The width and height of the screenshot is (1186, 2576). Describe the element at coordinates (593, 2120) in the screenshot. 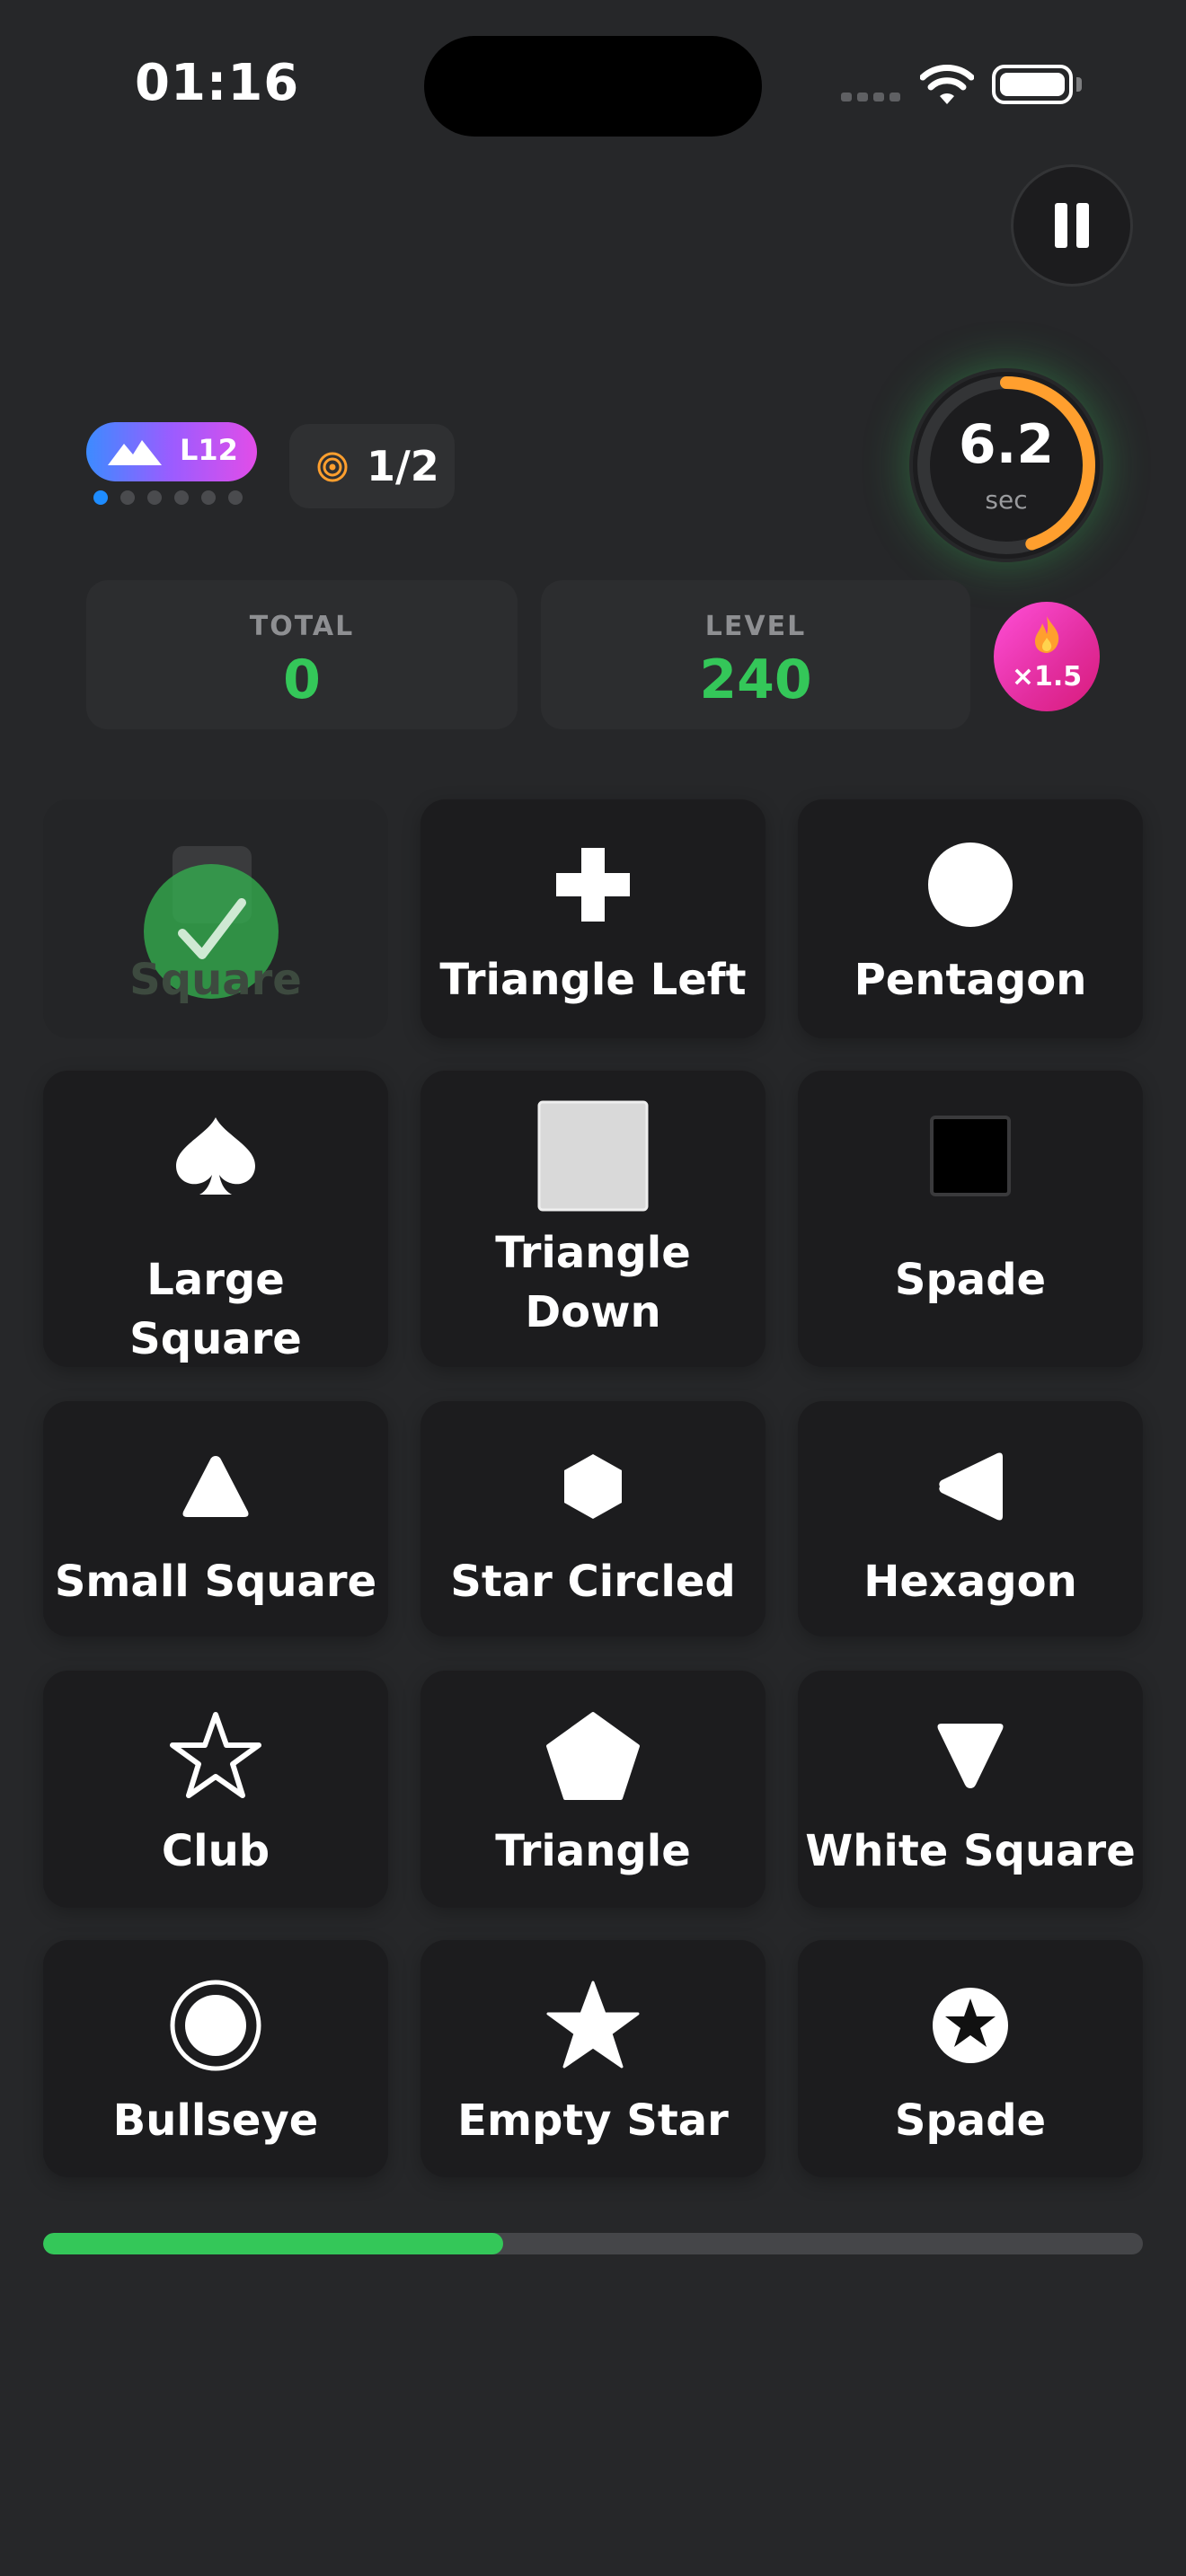

I see `shape-tile-label: Empty Star` at that location.